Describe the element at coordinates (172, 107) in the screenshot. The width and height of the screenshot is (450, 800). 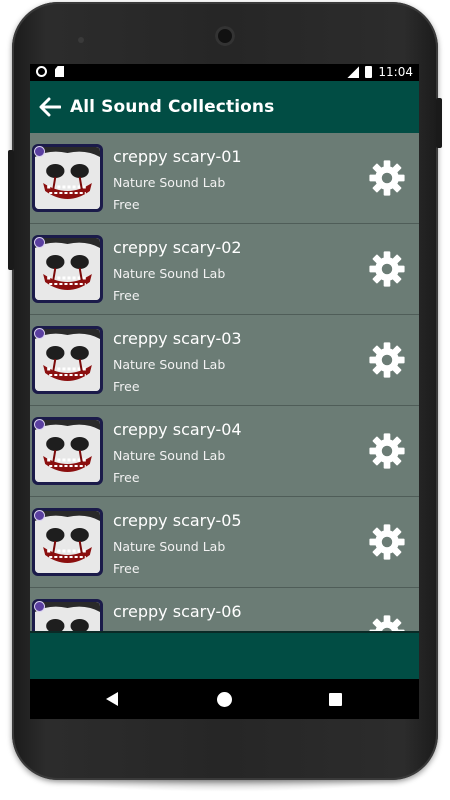
I see `page-title: All Sound Collections` at that location.